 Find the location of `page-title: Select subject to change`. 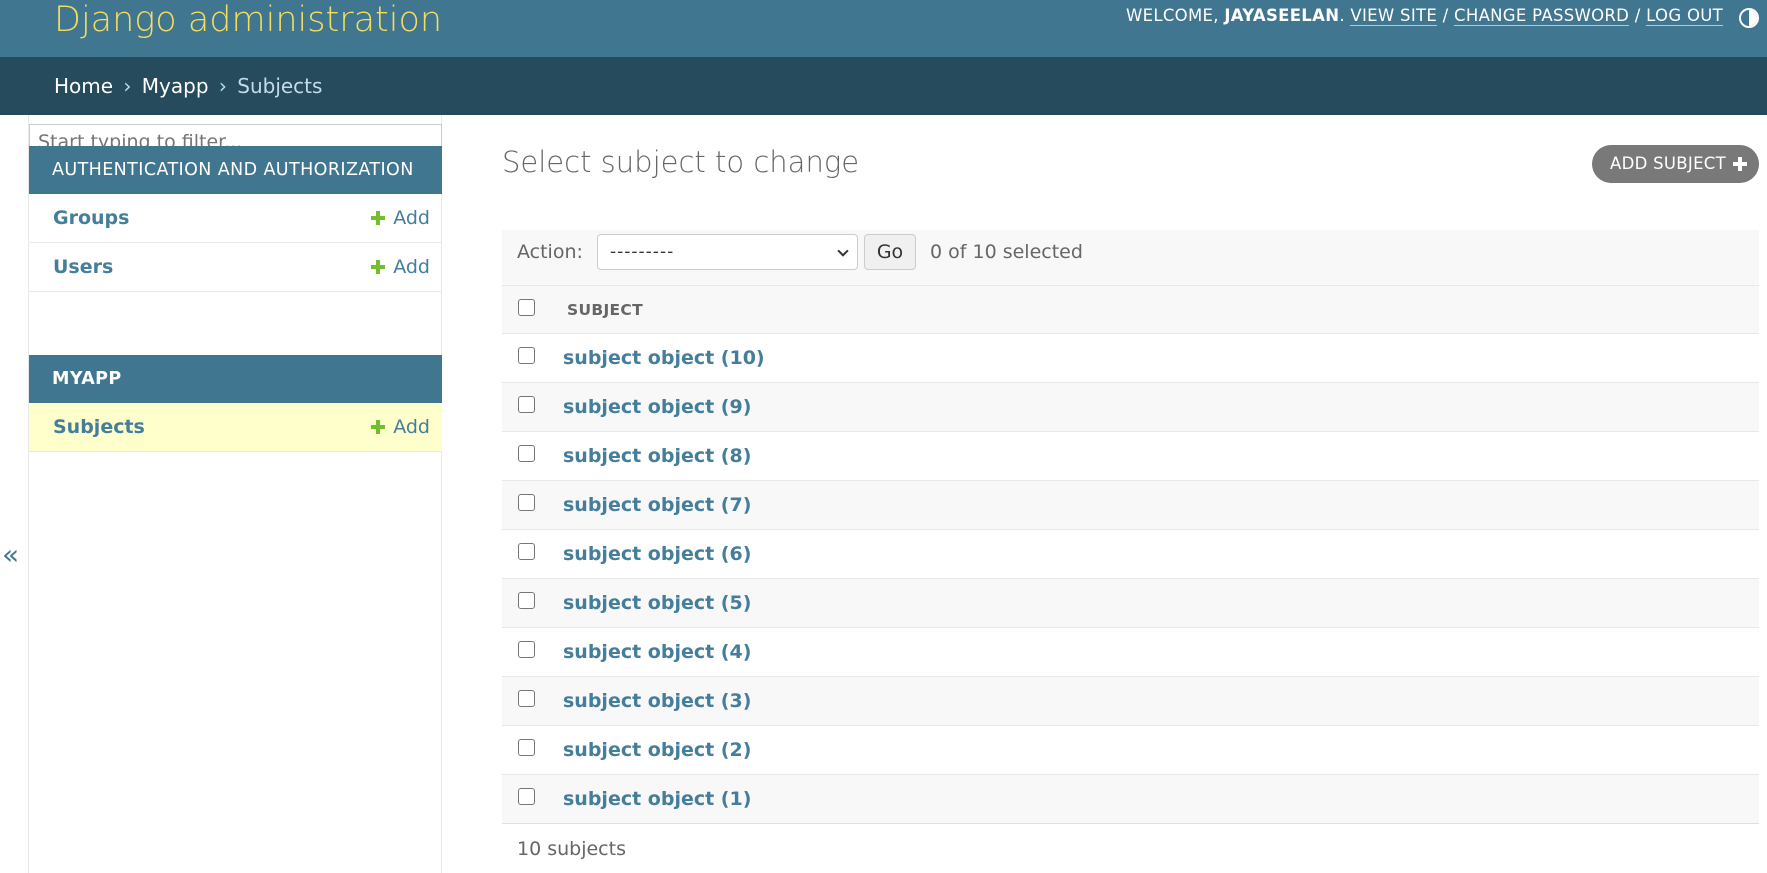

page-title: Select subject to change is located at coordinates (681, 162).